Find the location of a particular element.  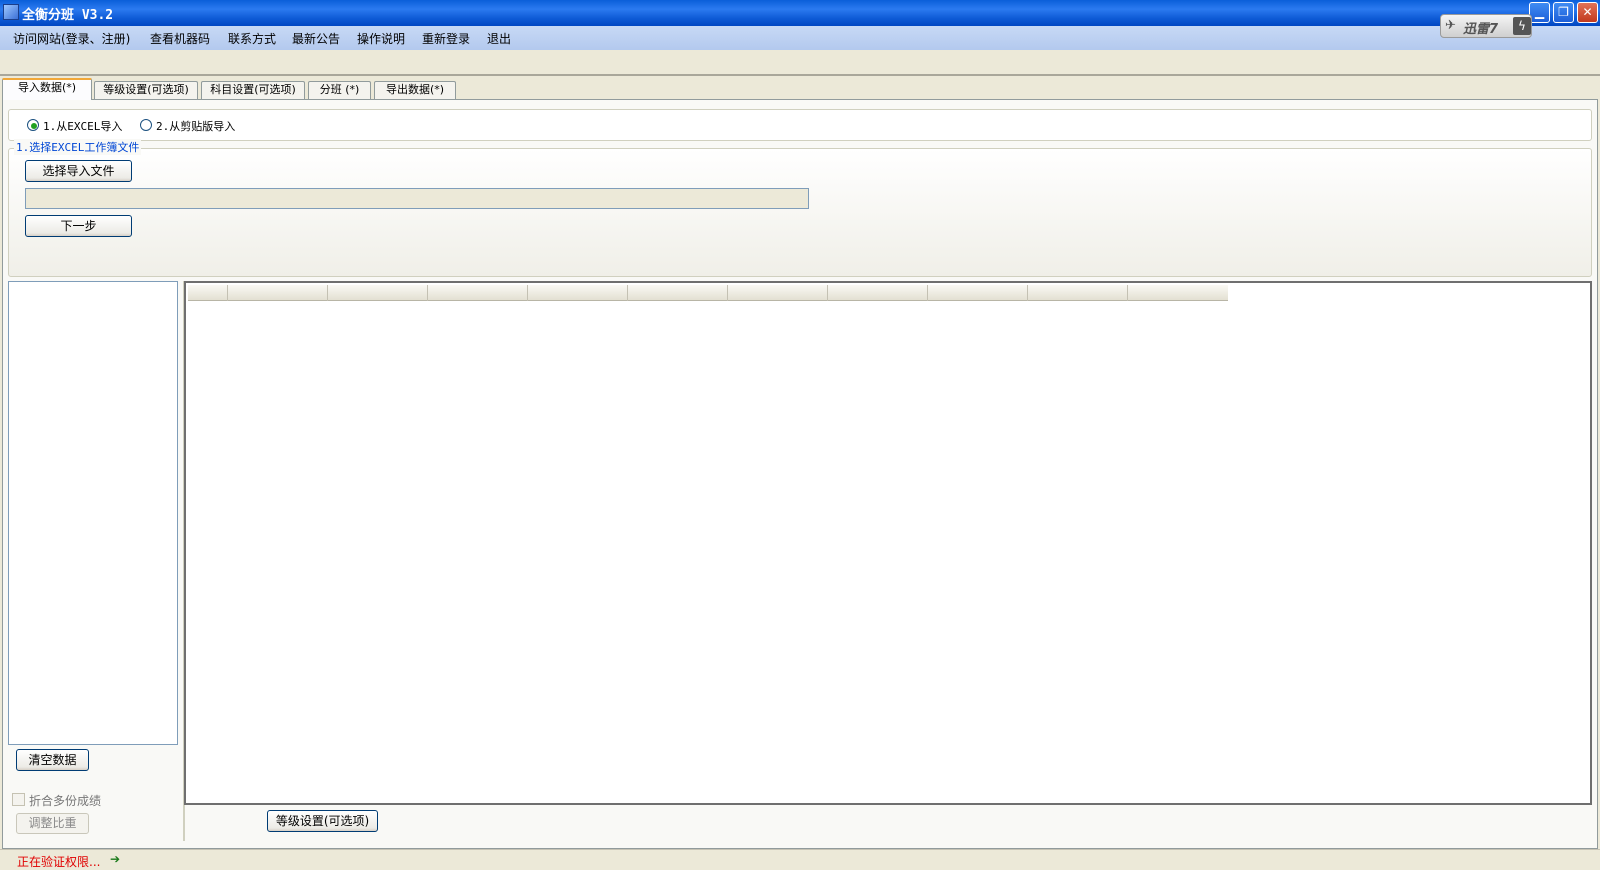

clear-data-button: 清空数据 is located at coordinates (52, 760).